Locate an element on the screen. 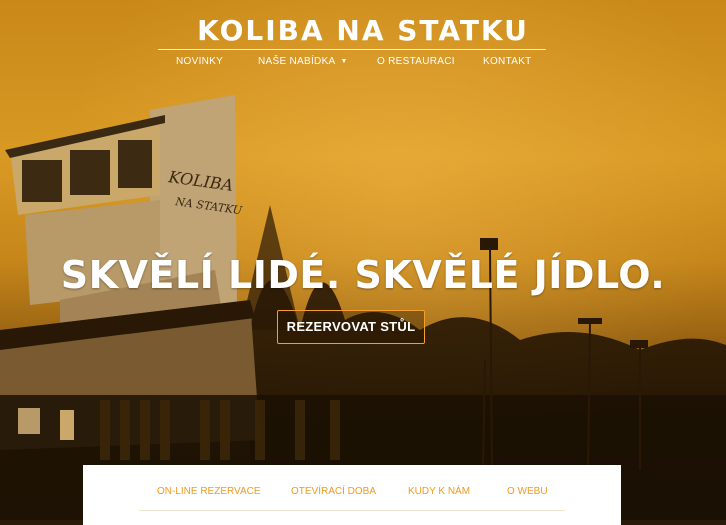 The image size is (726, 525). tabs-divider is located at coordinates (352, 510).